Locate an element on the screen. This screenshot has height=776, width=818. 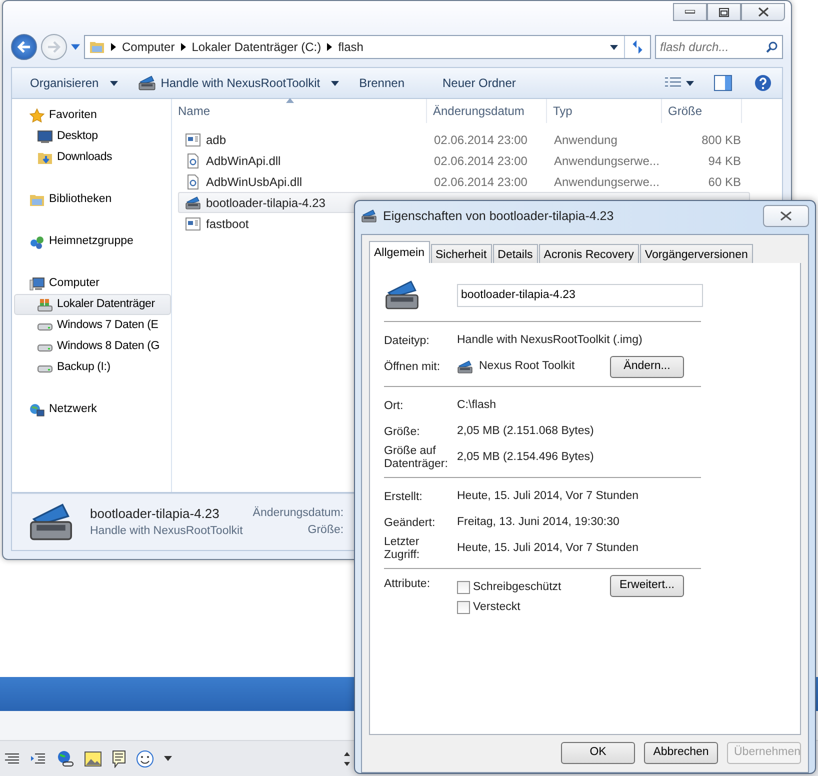
file-name: AdbWinApi.dll is located at coordinates (243, 161).